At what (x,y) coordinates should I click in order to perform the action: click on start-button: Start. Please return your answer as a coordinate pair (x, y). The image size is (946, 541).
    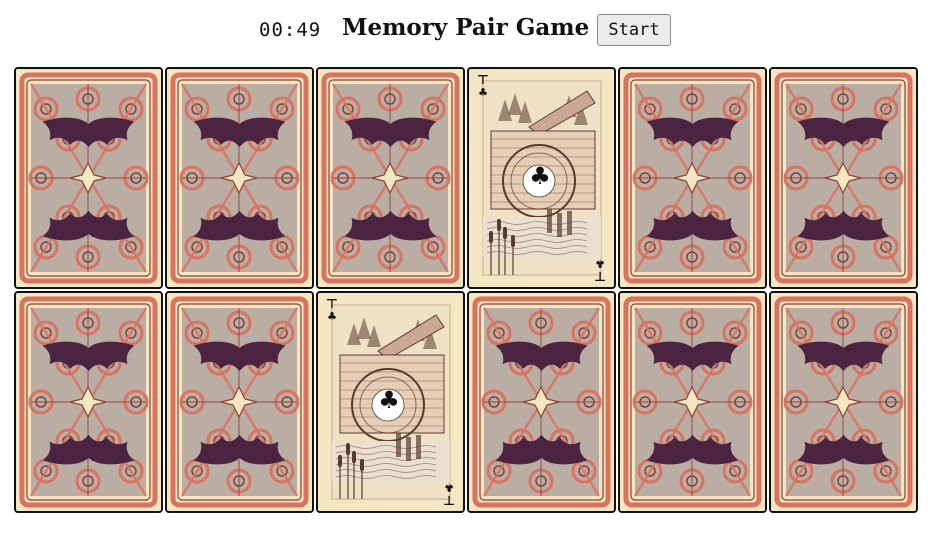
    Looking at the image, I should click on (634, 30).